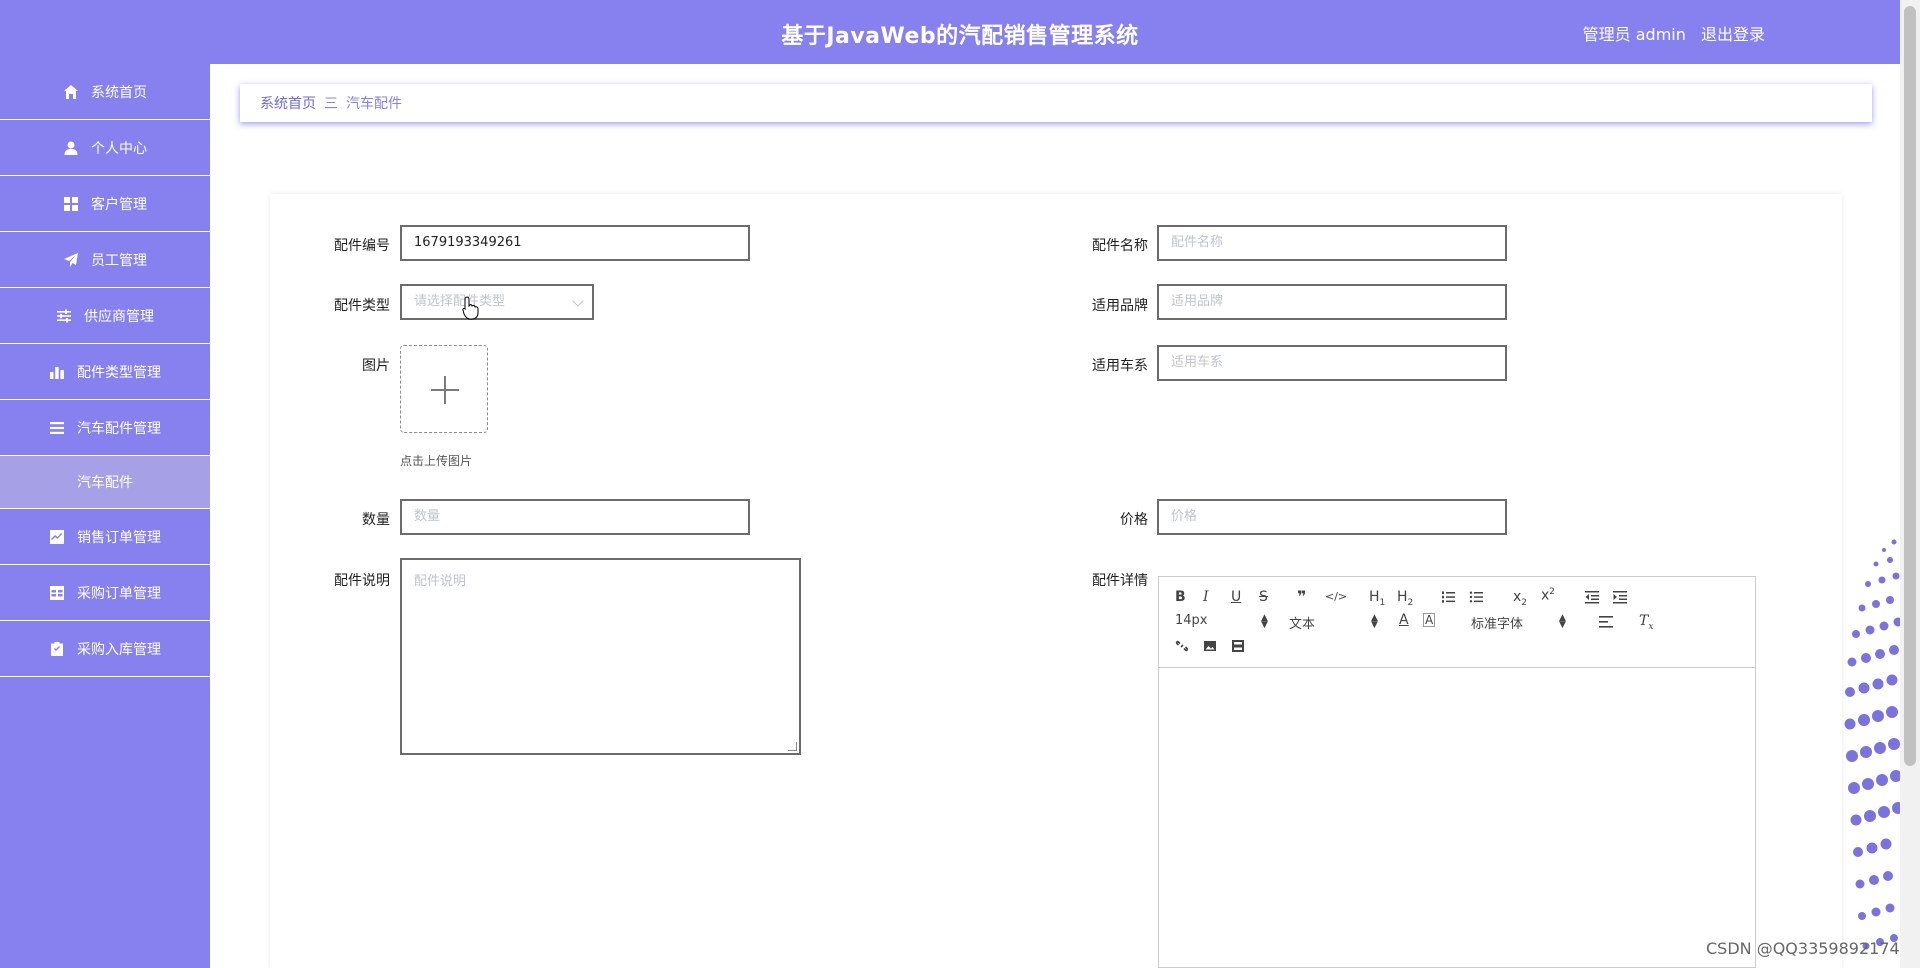 The width and height of the screenshot is (1920, 968). What do you see at coordinates (1520, 598) in the screenshot?
I see `subscript-button: x2` at bounding box center [1520, 598].